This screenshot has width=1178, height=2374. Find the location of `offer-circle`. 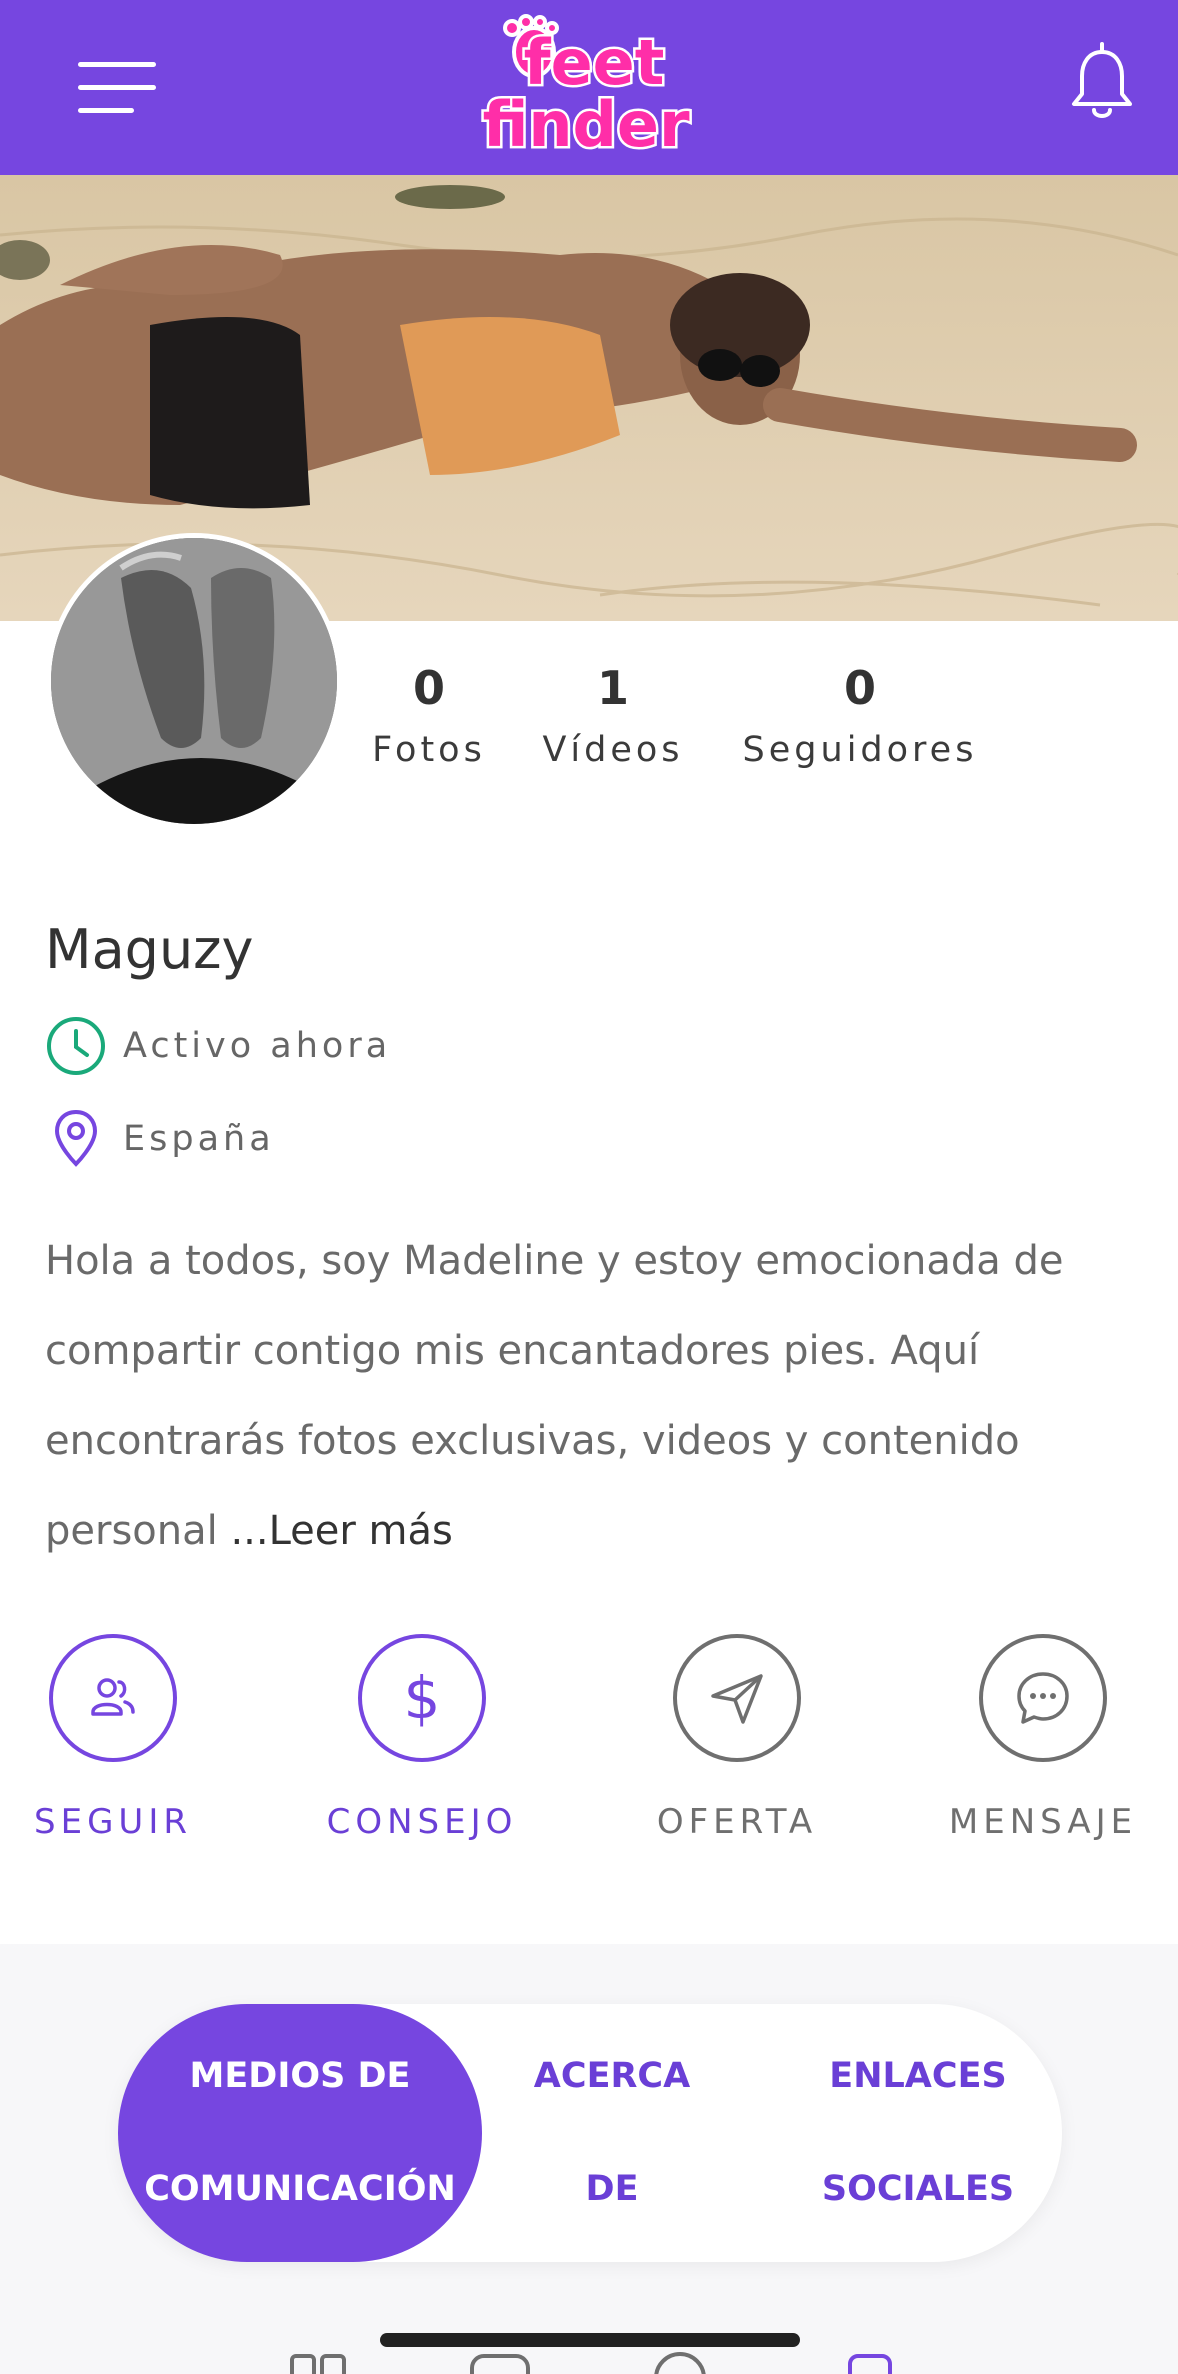

offer-circle is located at coordinates (737, 1698).